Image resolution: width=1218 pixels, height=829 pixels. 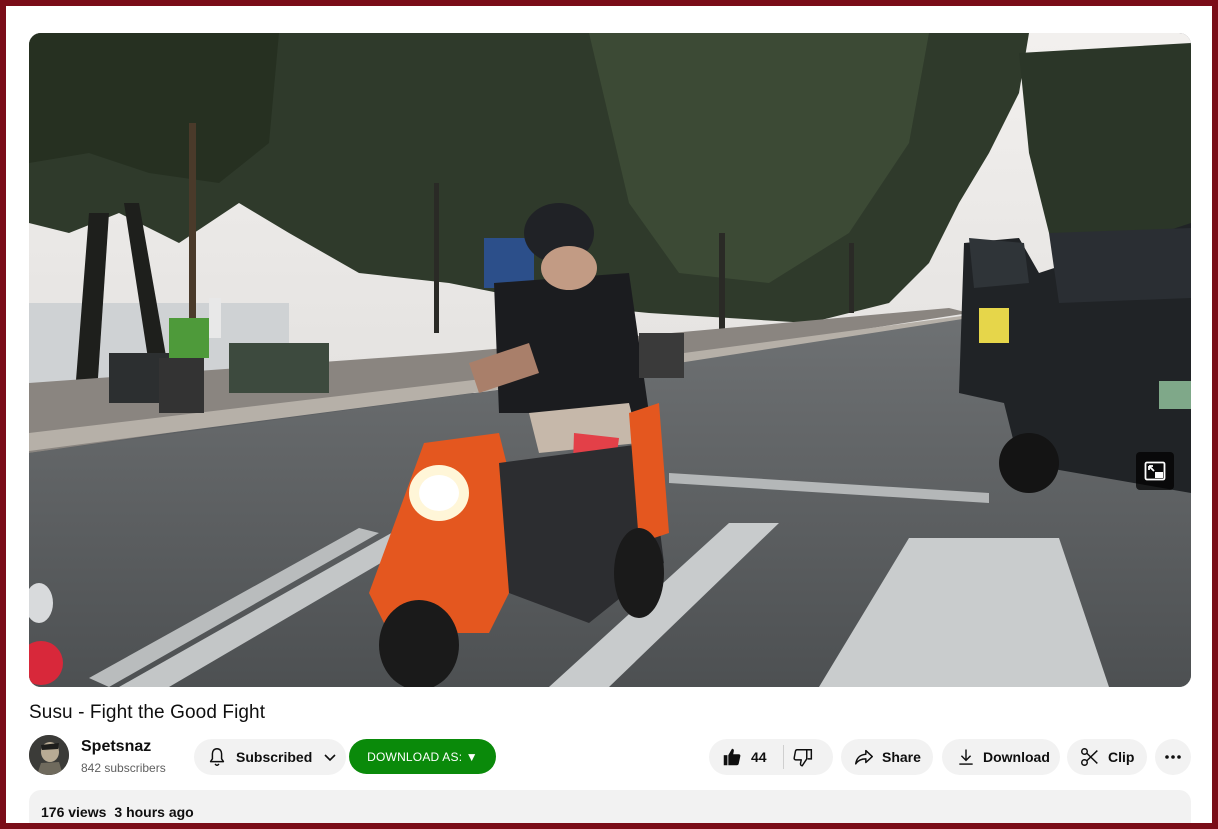 I want to click on miniplayer-icon, so click(x=1155, y=471).